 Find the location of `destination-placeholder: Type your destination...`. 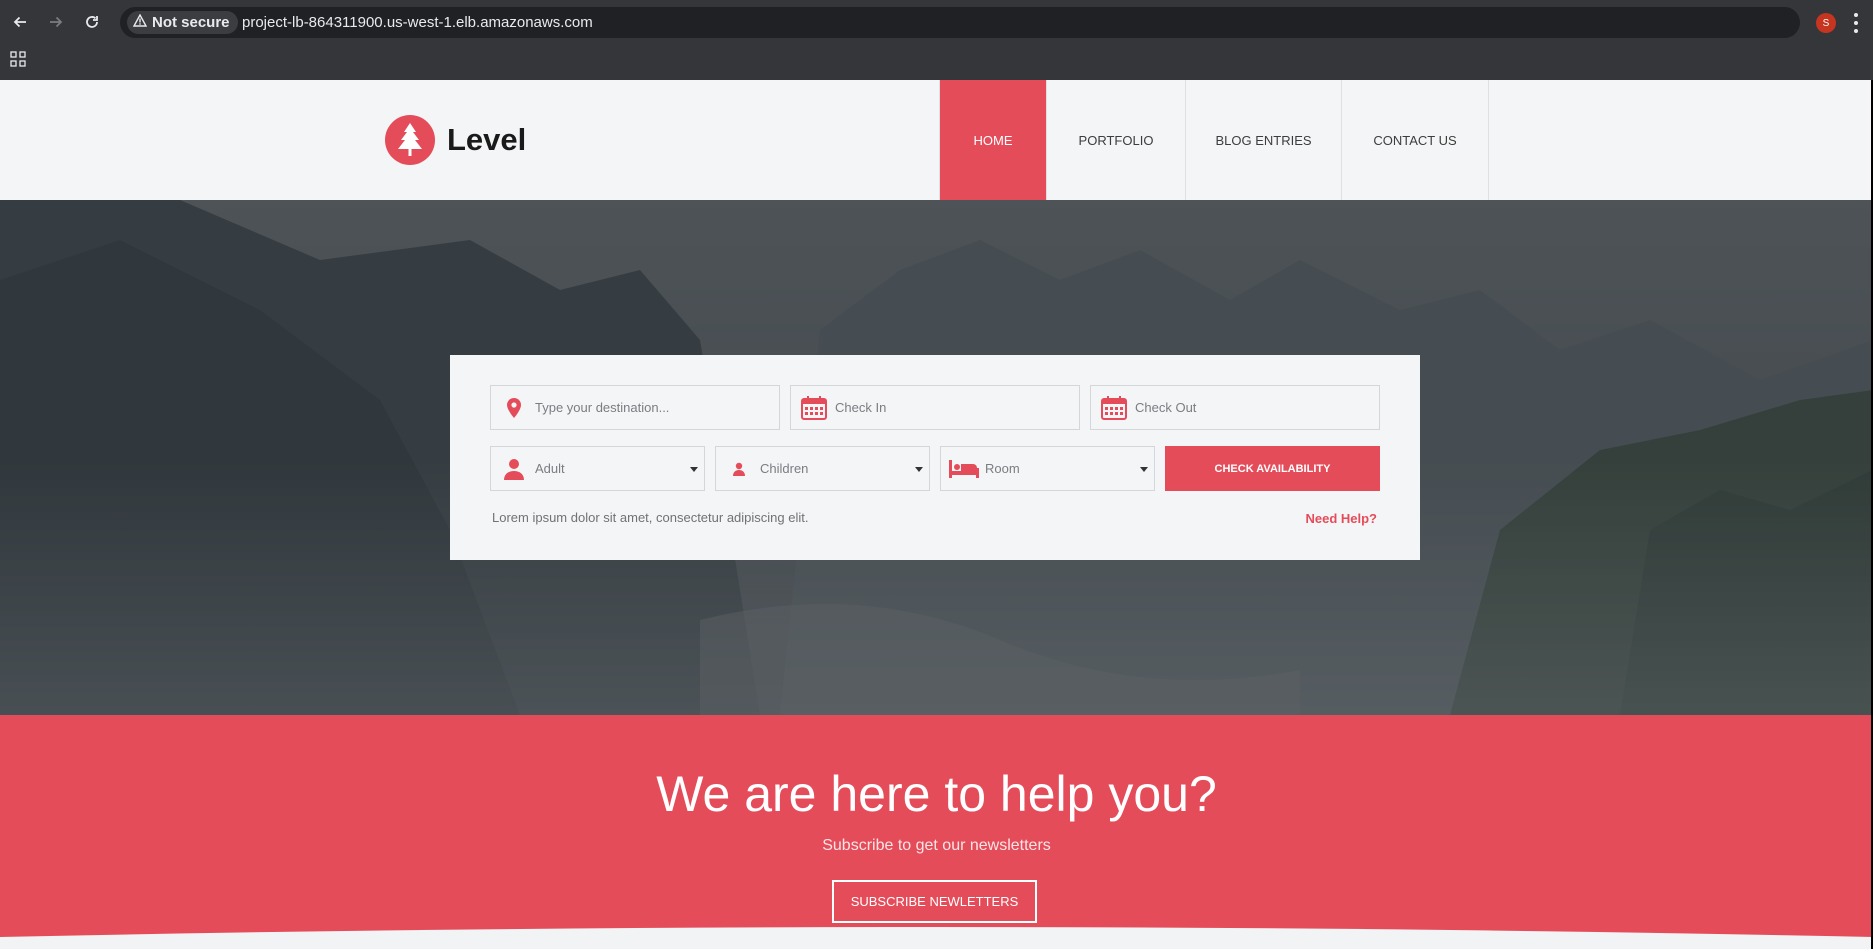

destination-placeholder: Type your destination... is located at coordinates (602, 407).